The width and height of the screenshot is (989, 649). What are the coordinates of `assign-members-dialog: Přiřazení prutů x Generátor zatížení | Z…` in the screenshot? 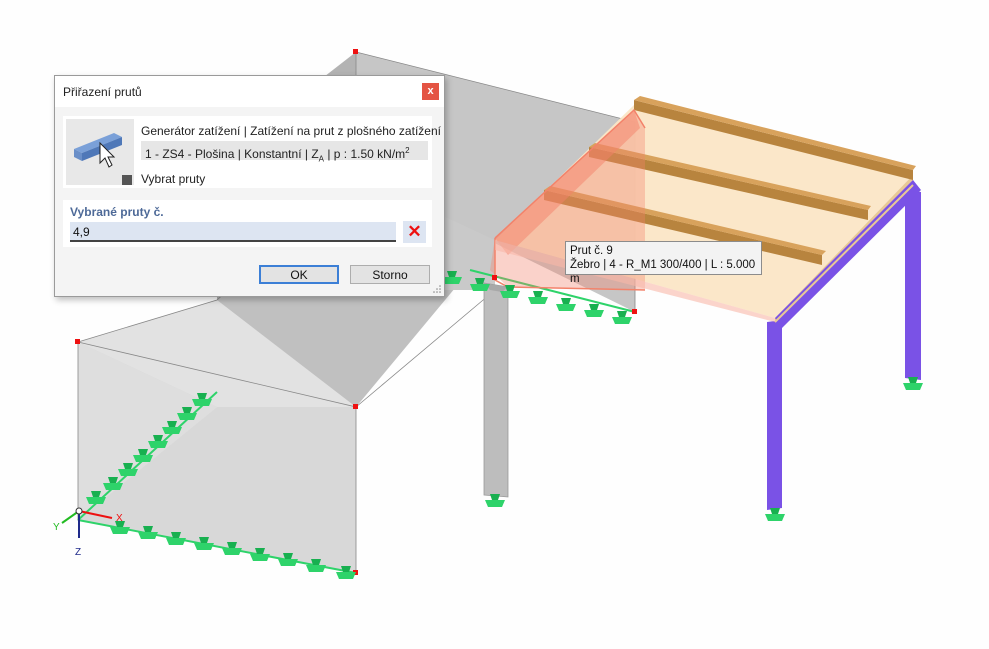 It's located at (249, 186).